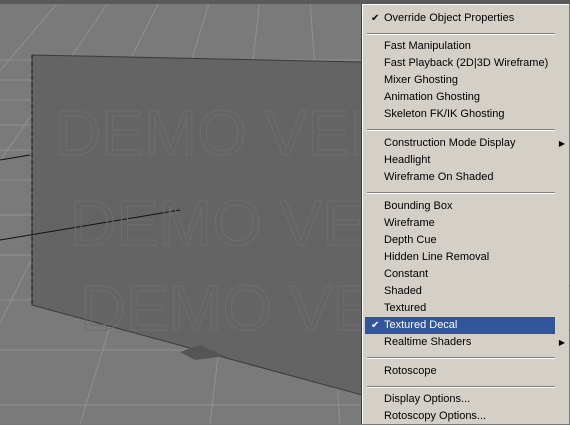 The image size is (570, 425). Describe the element at coordinates (460, 223) in the screenshot. I see `menu-item-wireframe: Wireframe` at that location.